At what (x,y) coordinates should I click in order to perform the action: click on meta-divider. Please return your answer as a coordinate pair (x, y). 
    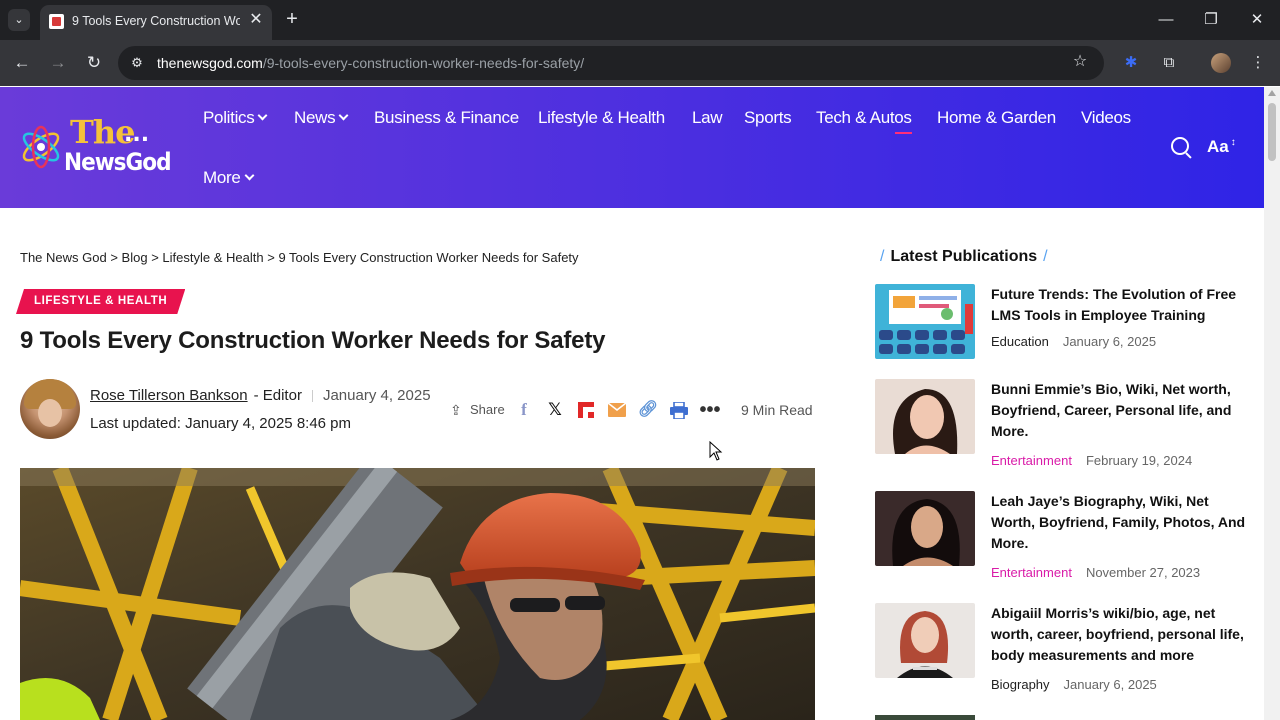
    Looking at the image, I should click on (312, 396).